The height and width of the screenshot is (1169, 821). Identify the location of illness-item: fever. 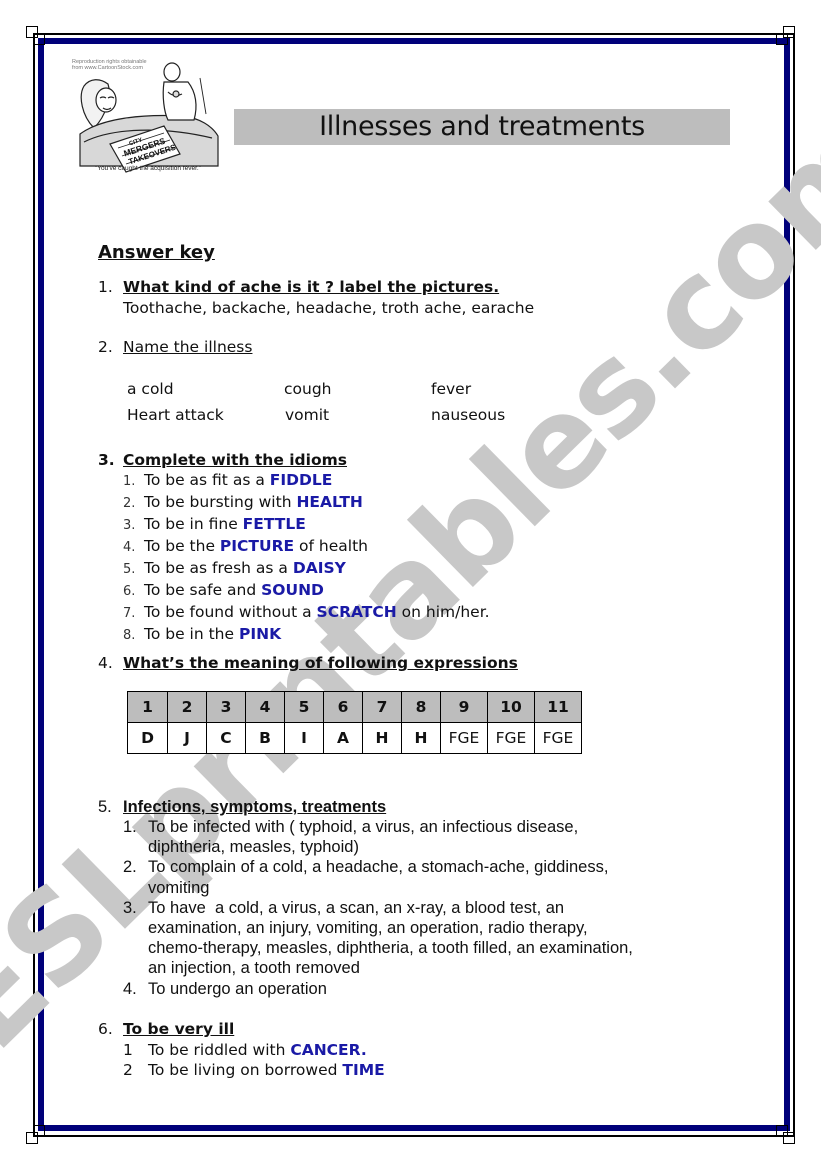
(451, 389).